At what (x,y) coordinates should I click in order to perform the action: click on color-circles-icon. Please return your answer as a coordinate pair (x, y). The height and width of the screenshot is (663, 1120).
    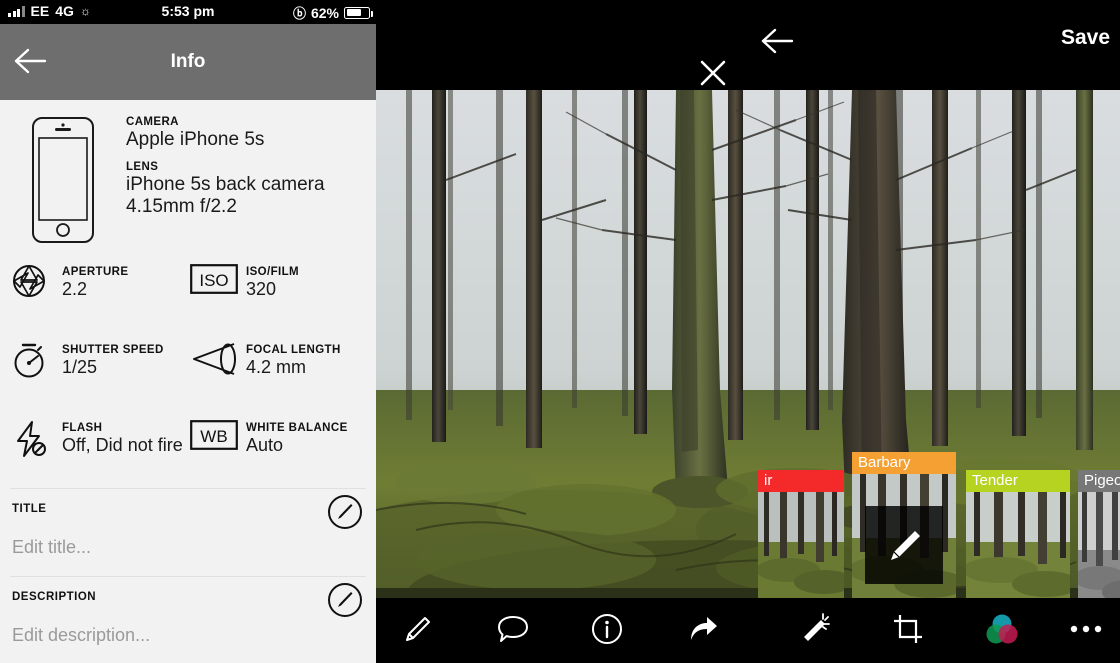
    Looking at the image, I should click on (1002, 631).